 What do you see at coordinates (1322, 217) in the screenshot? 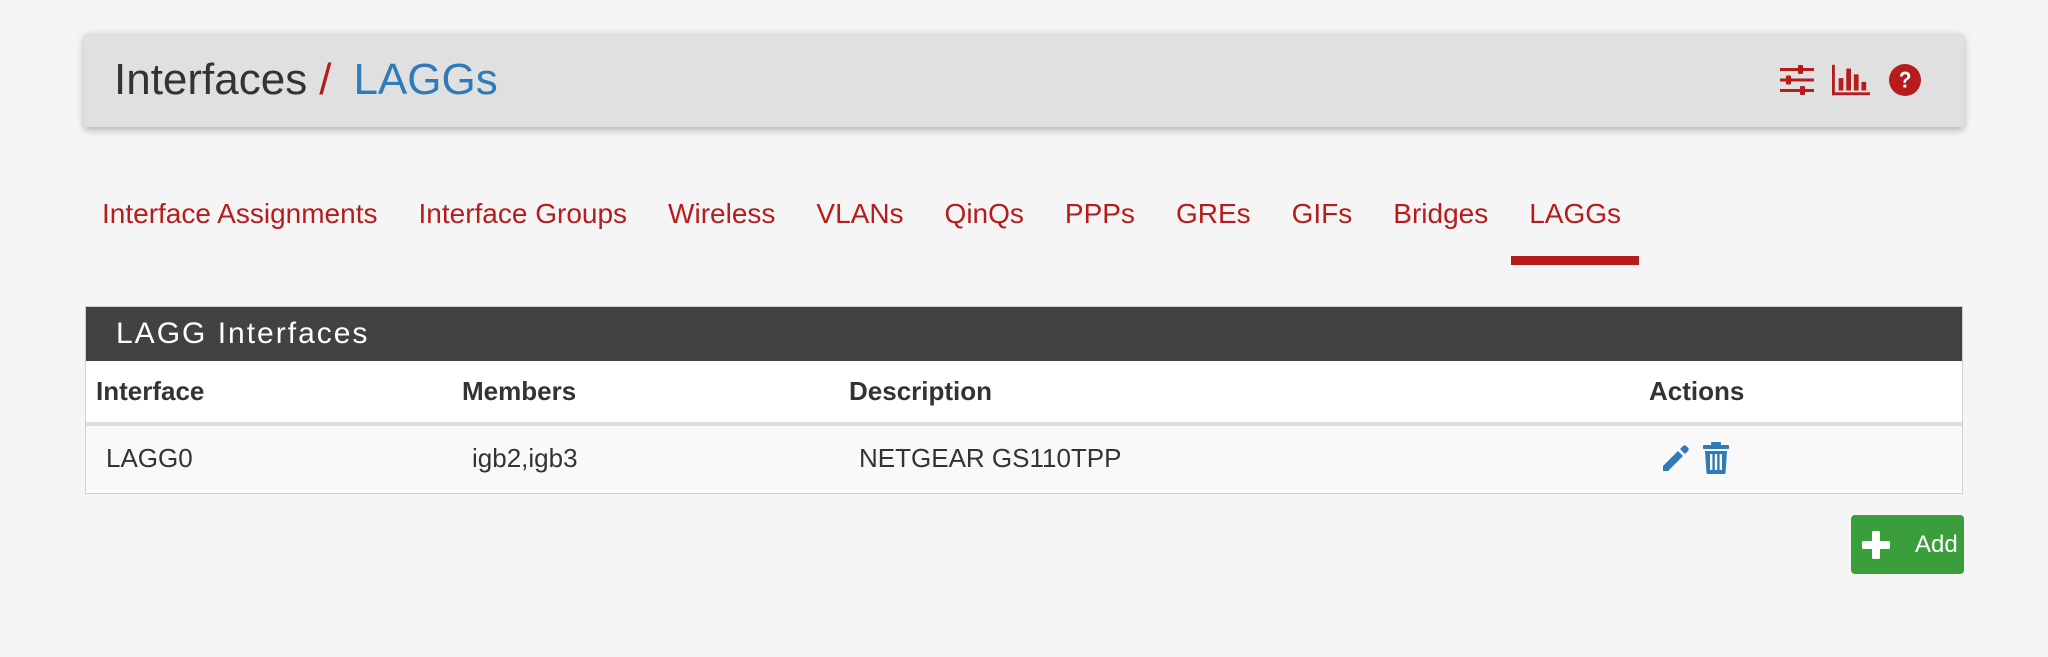
I see `tab-gifs: GIFs` at bounding box center [1322, 217].